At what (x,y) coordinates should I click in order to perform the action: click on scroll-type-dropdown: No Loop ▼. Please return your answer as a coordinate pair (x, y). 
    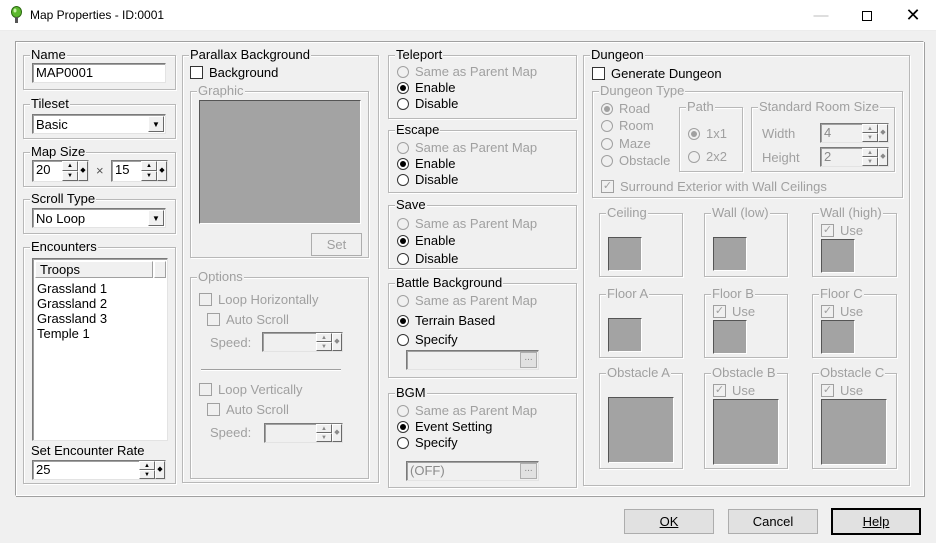
    Looking at the image, I should click on (99, 218).